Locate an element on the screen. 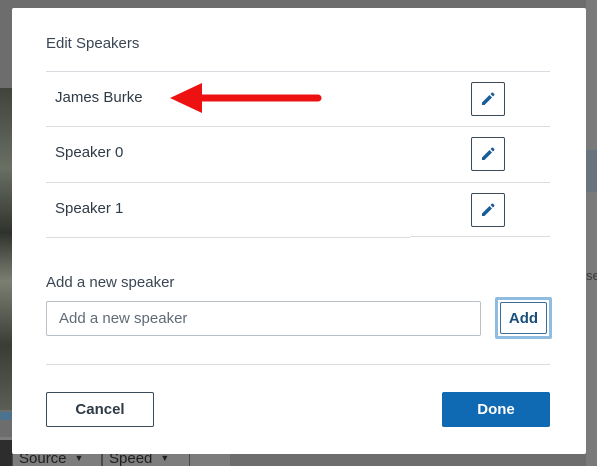  footer-divider is located at coordinates (298, 364).